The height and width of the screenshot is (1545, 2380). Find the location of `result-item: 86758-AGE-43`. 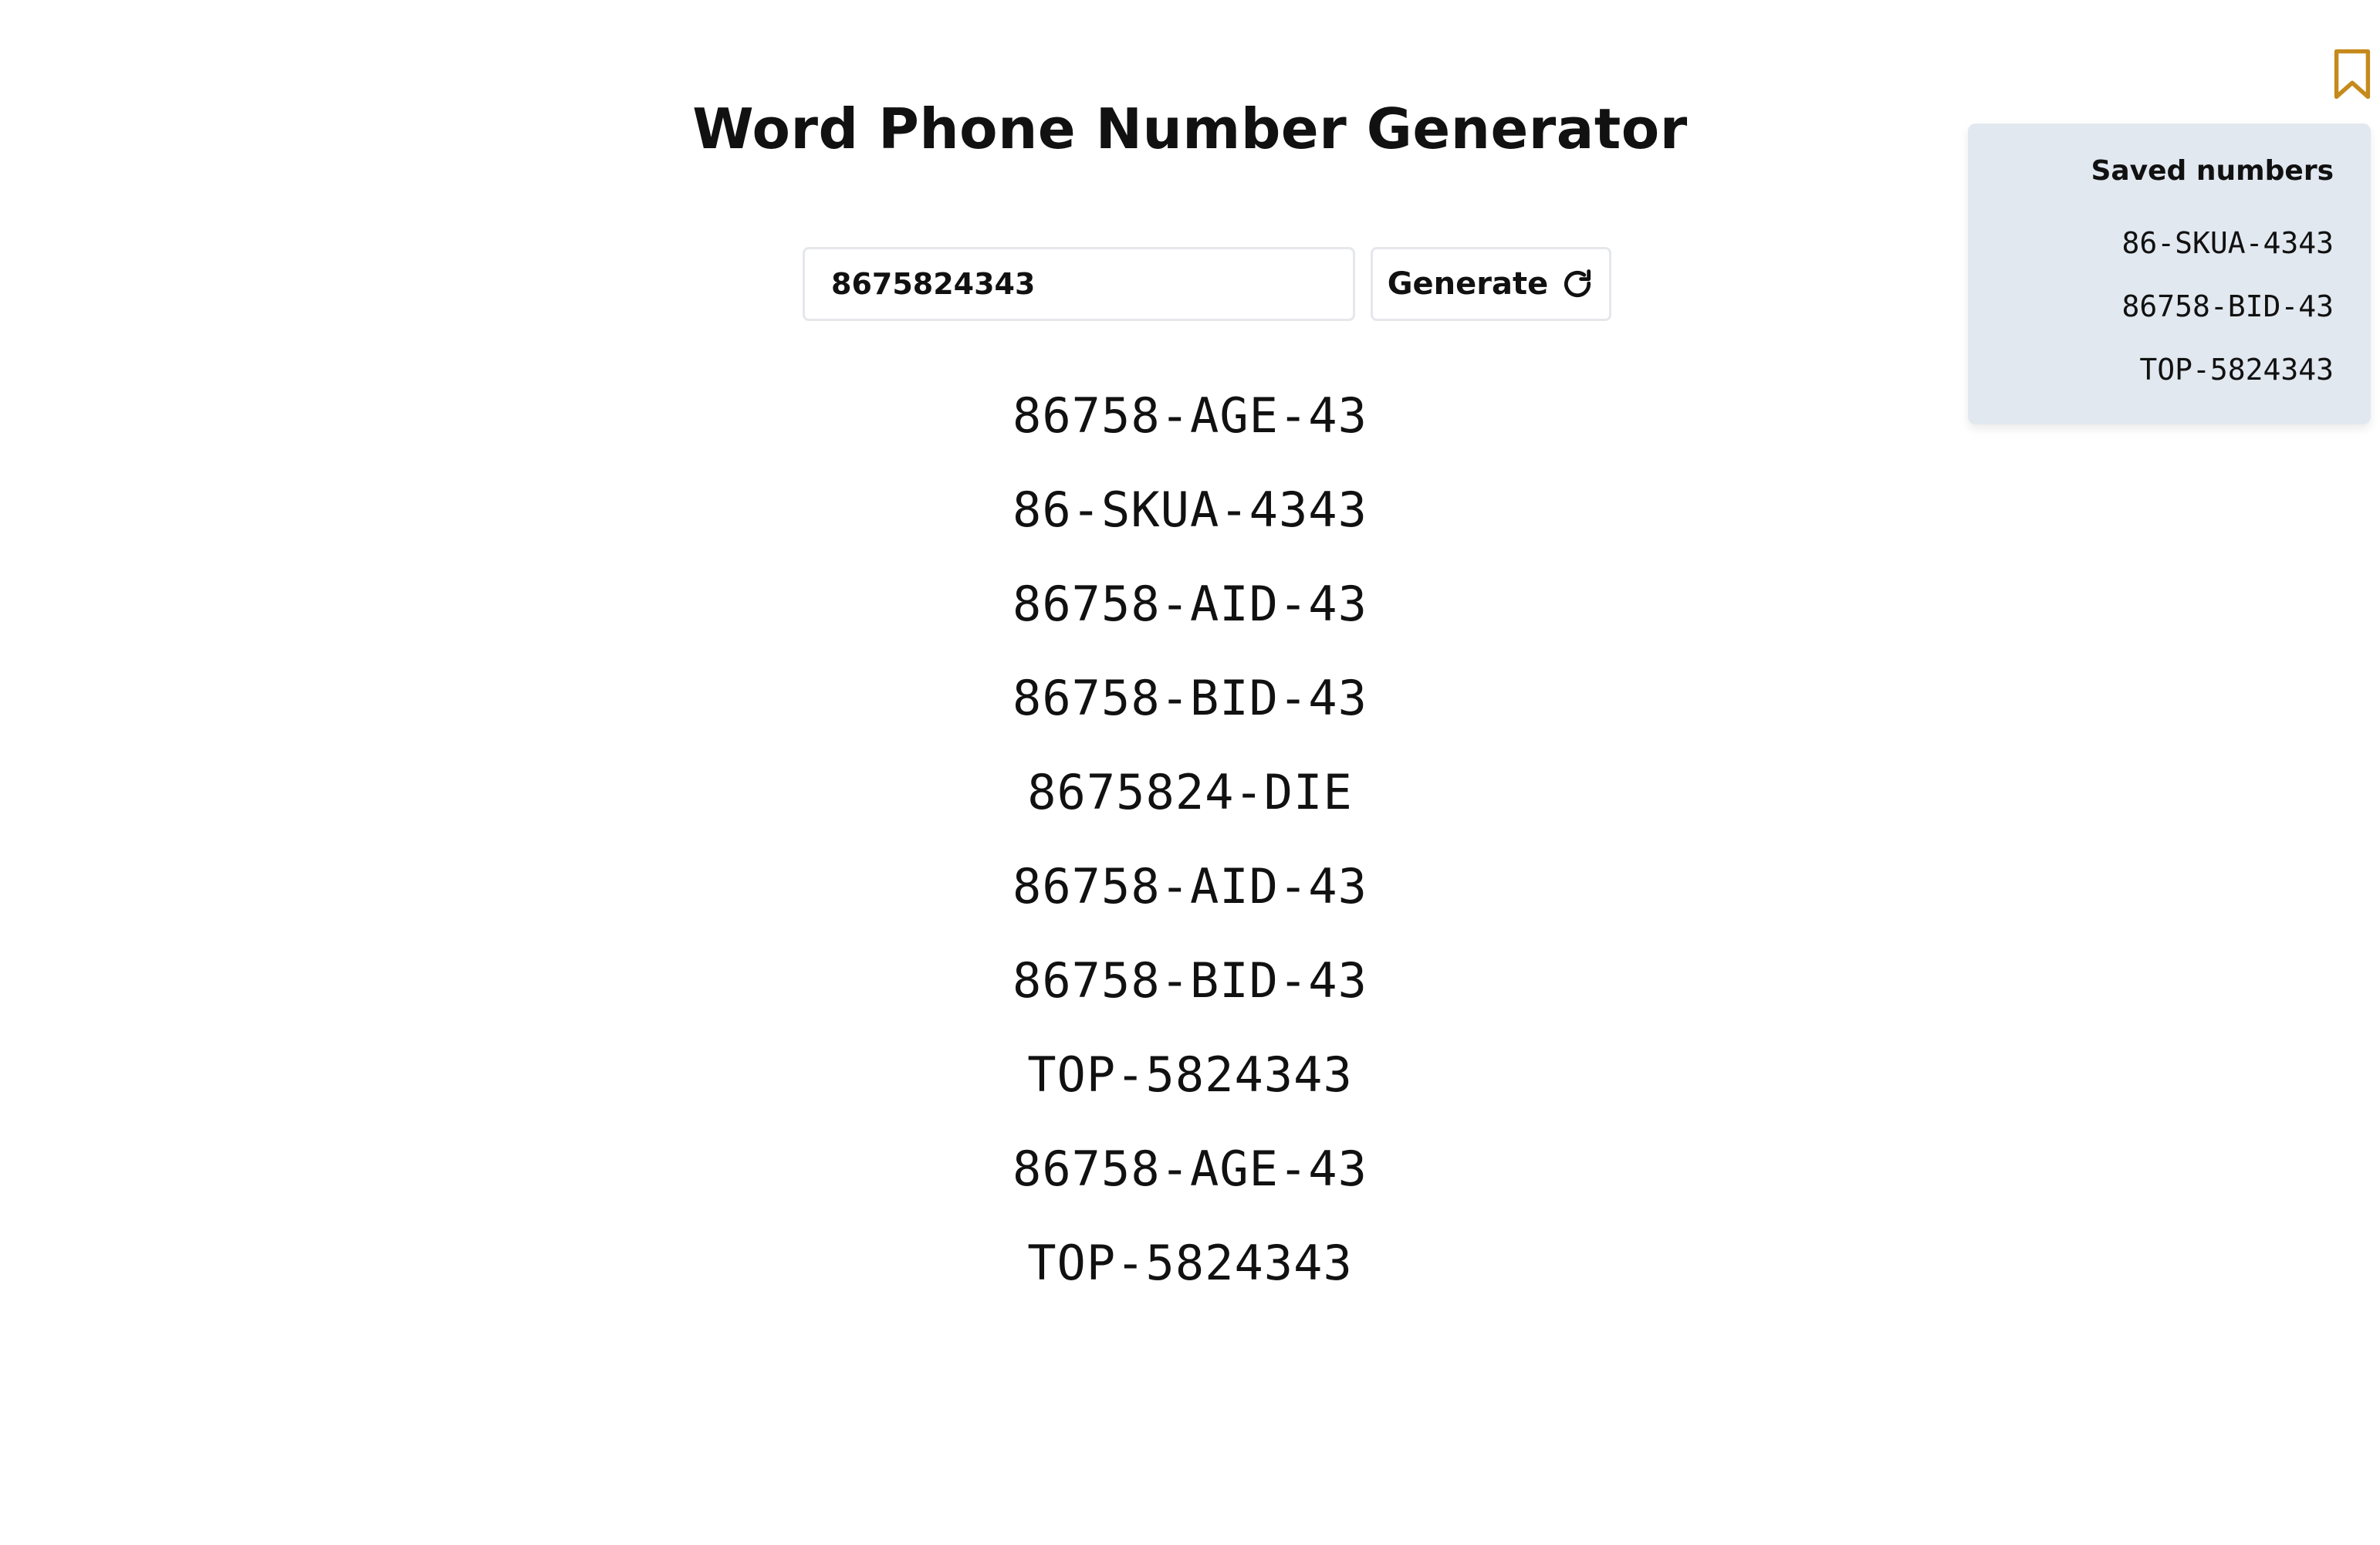

result-item: 86758-AGE-43 is located at coordinates (1190, 1169).